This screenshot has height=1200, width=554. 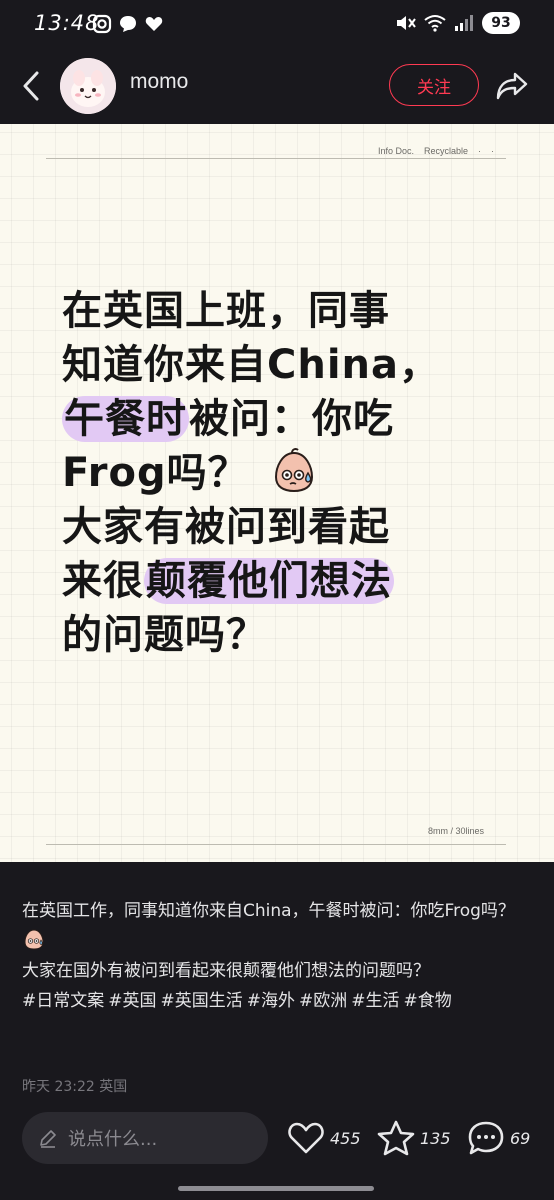 I want to click on post-header: momo 关注, so click(x=277, y=88).